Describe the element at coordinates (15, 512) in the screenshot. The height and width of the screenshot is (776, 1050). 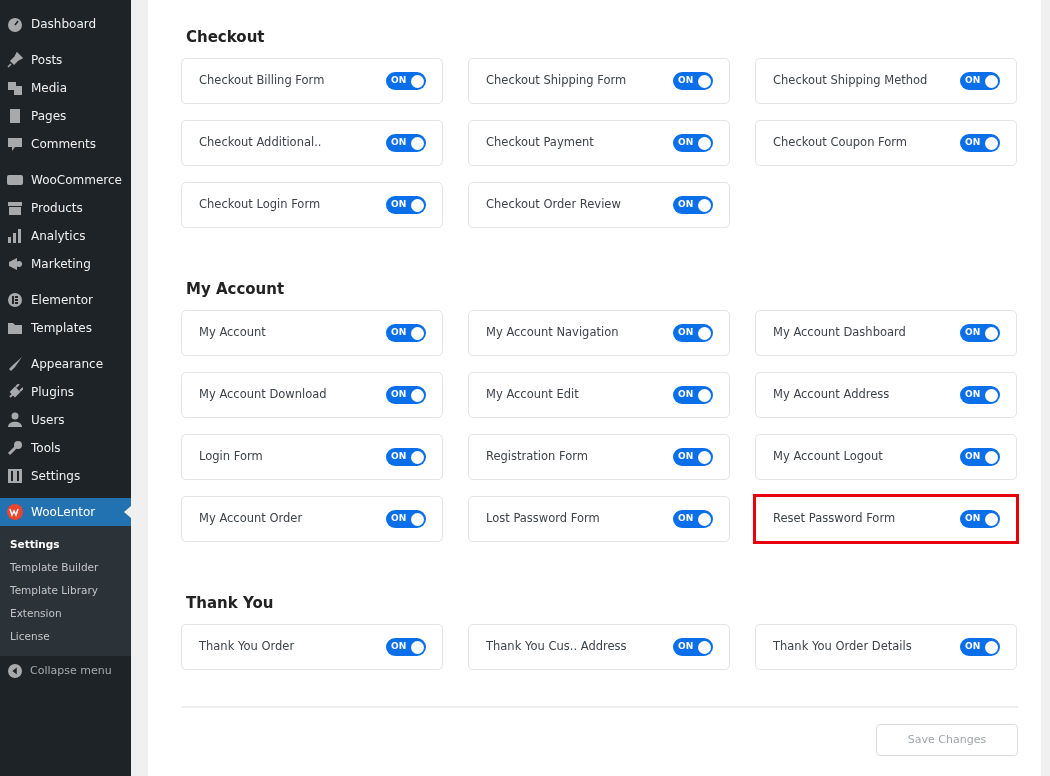
I see `logo-icon` at that location.